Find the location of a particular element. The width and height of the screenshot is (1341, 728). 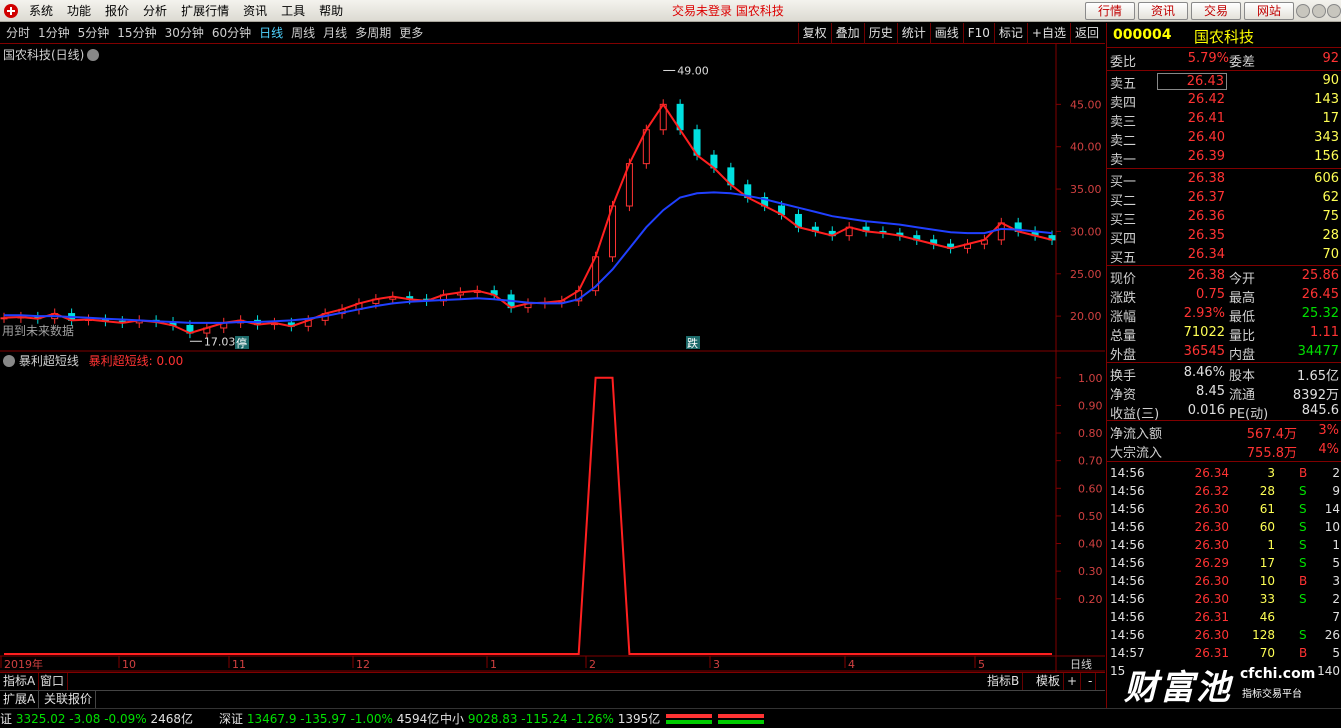

period-tab-2: 5分钟 is located at coordinates (94, 33).